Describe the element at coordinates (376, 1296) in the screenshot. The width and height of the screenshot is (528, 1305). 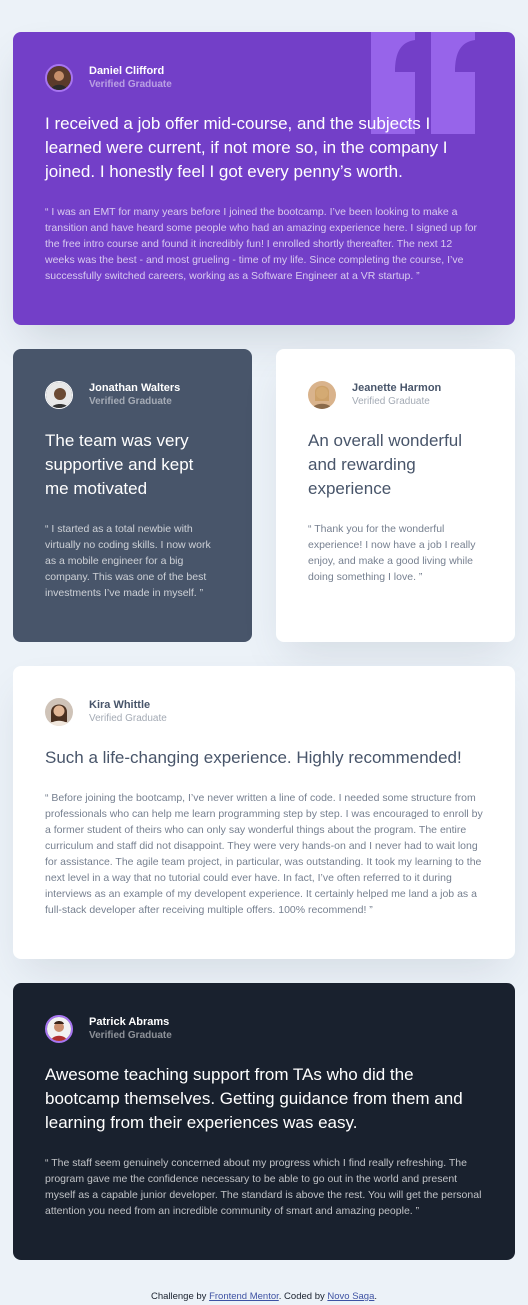
I see `attribution-suffix: .` at that location.